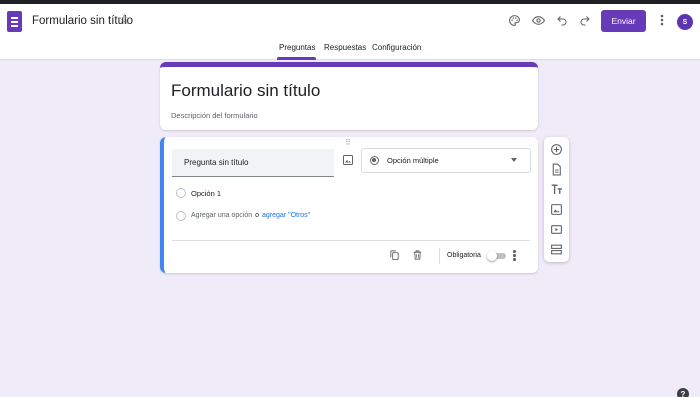 This screenshot has height=397, width=700. Describe the element at coordinates (538, 20) in the screenshot. I see `eye-icon` at that location.